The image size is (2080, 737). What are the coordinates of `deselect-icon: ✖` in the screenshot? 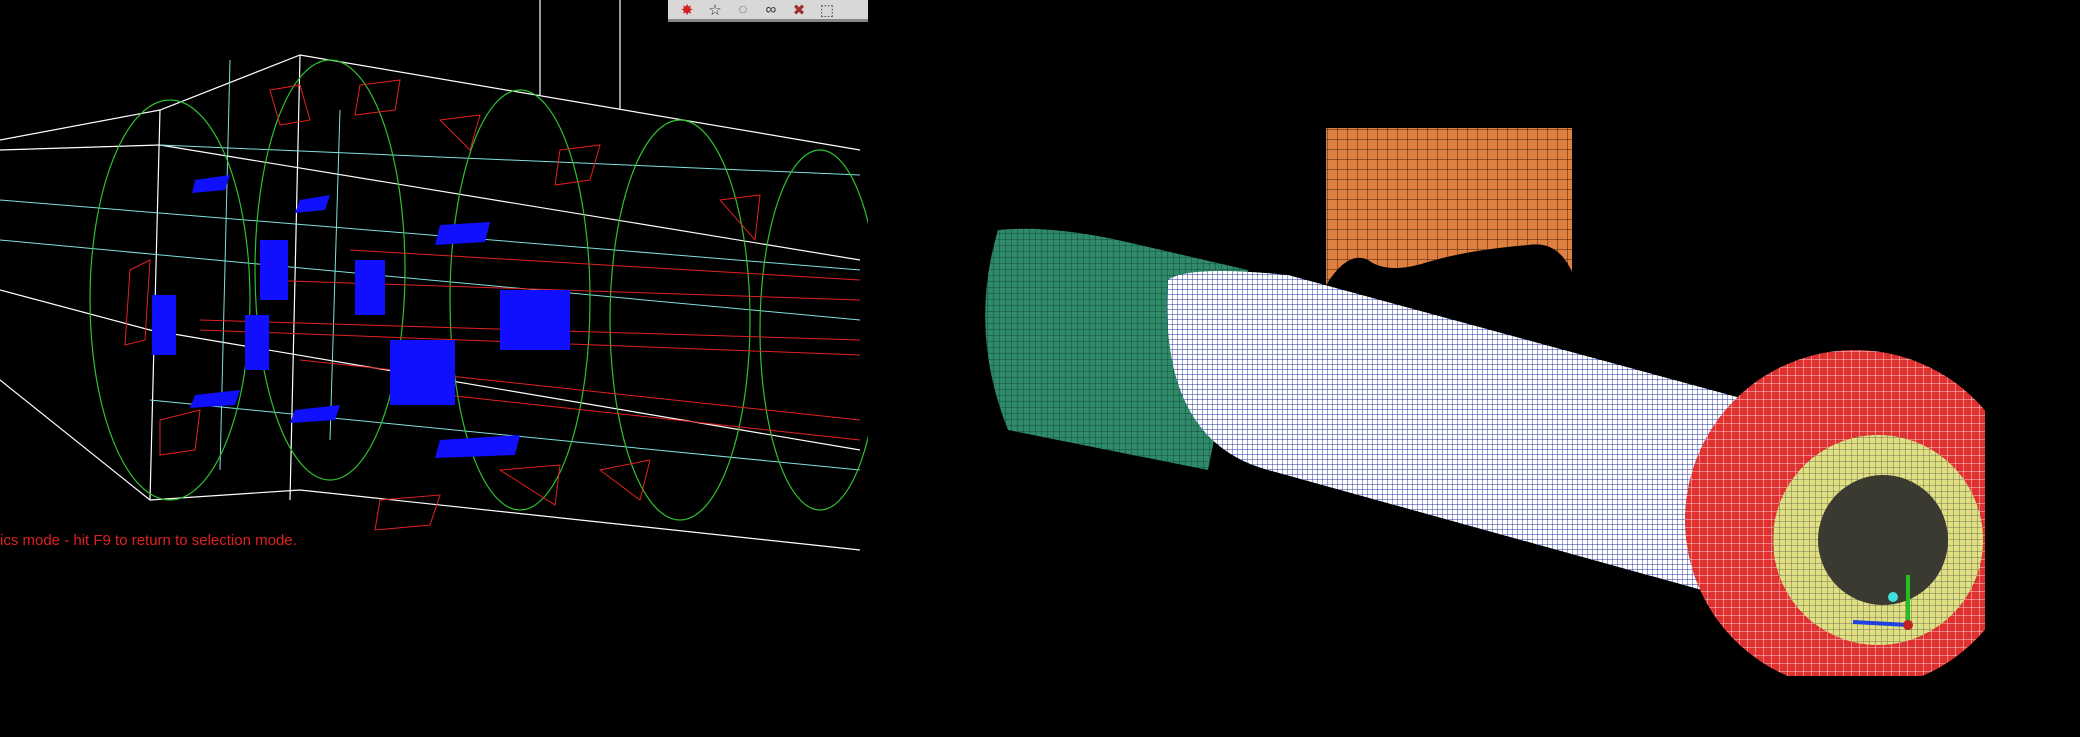 It's located at (799, 10).